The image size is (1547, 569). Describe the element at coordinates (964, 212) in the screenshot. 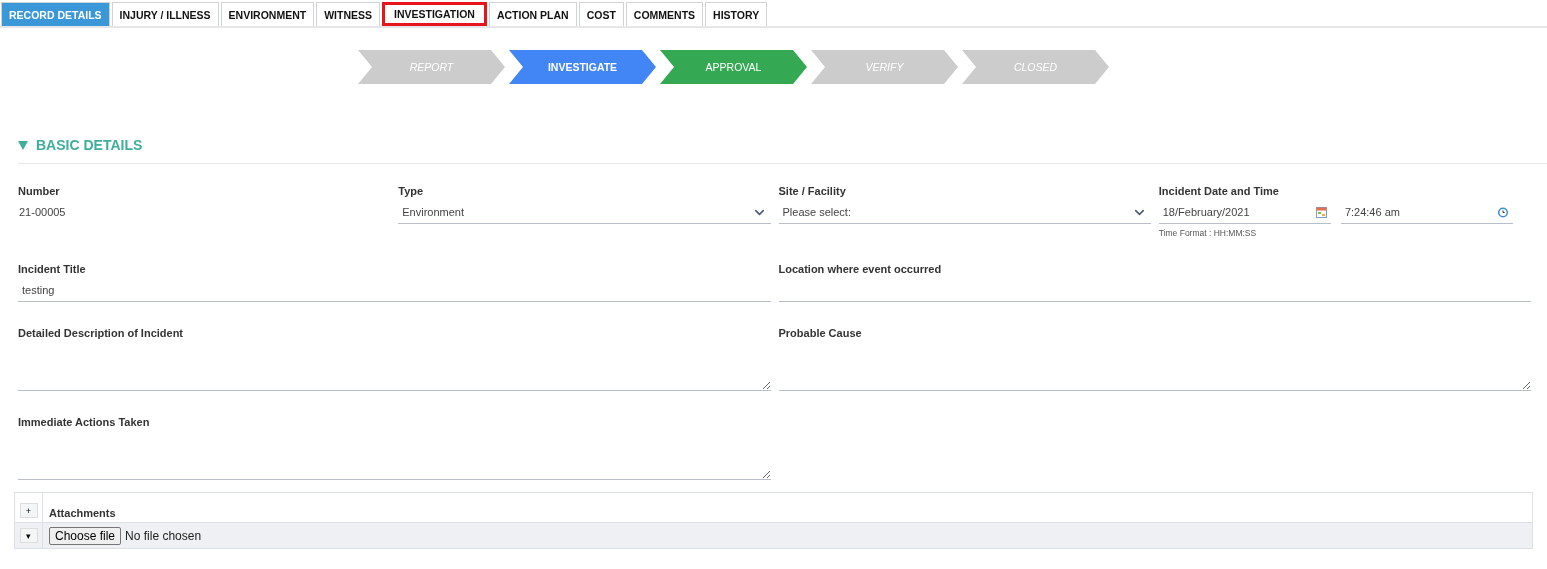

I see `select-field: Please select:` at that location.